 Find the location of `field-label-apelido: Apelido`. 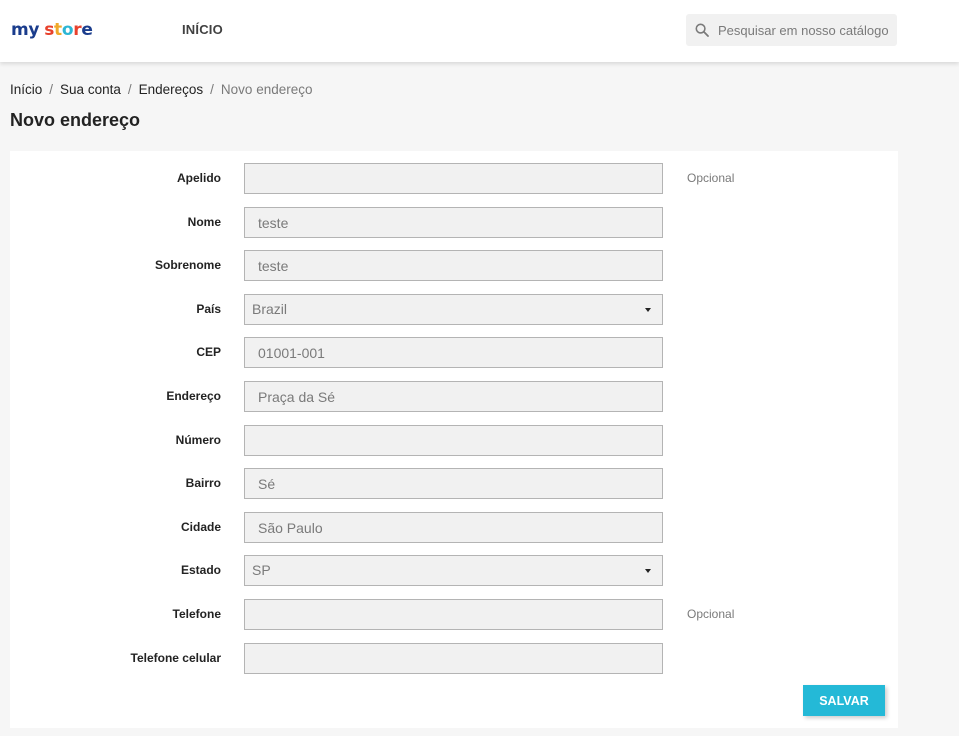

field-label-apelido: Apelido is located at coordinates (199, 178).